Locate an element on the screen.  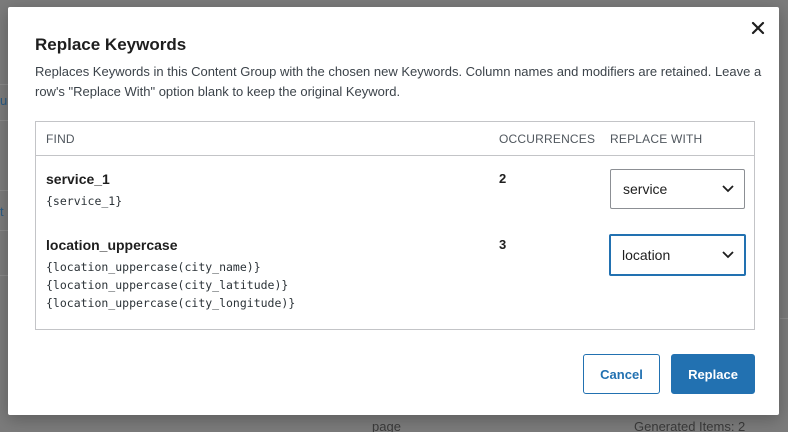
keyword-usage: {service_1} is located at coordinates (84, 201).